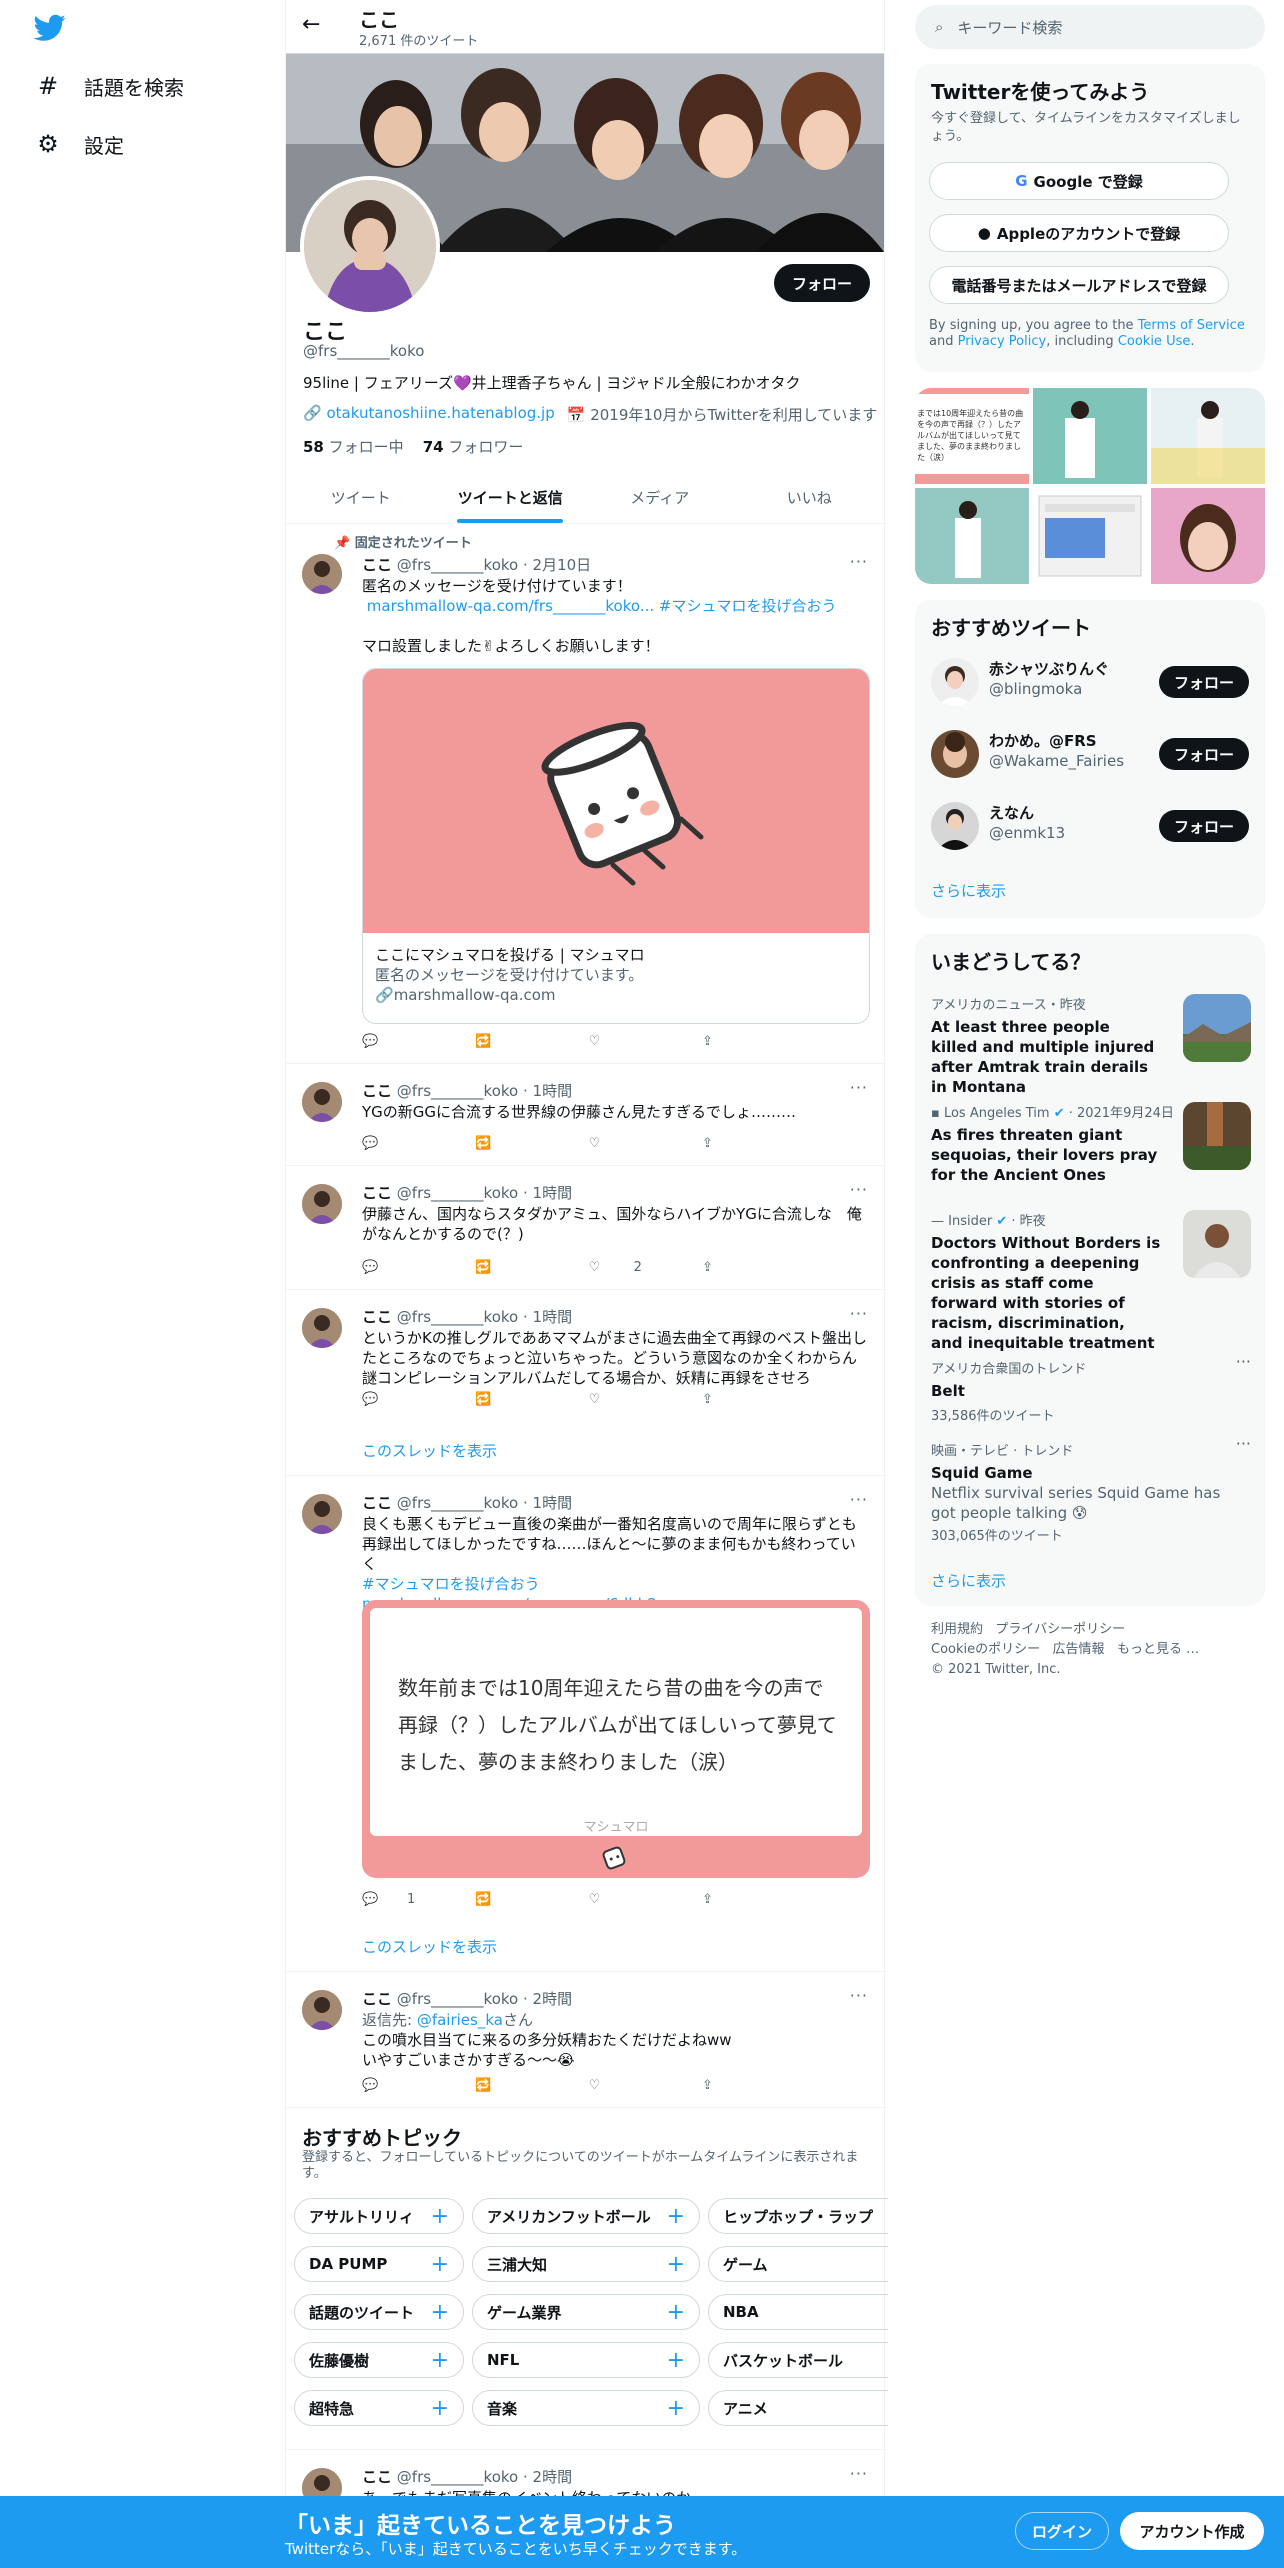 The width and height of the screenshot is (1284, 2568). Describe the element at coordinates (311, 24) in the screenshot. I see `back-arrow-icon: ←` at that location.